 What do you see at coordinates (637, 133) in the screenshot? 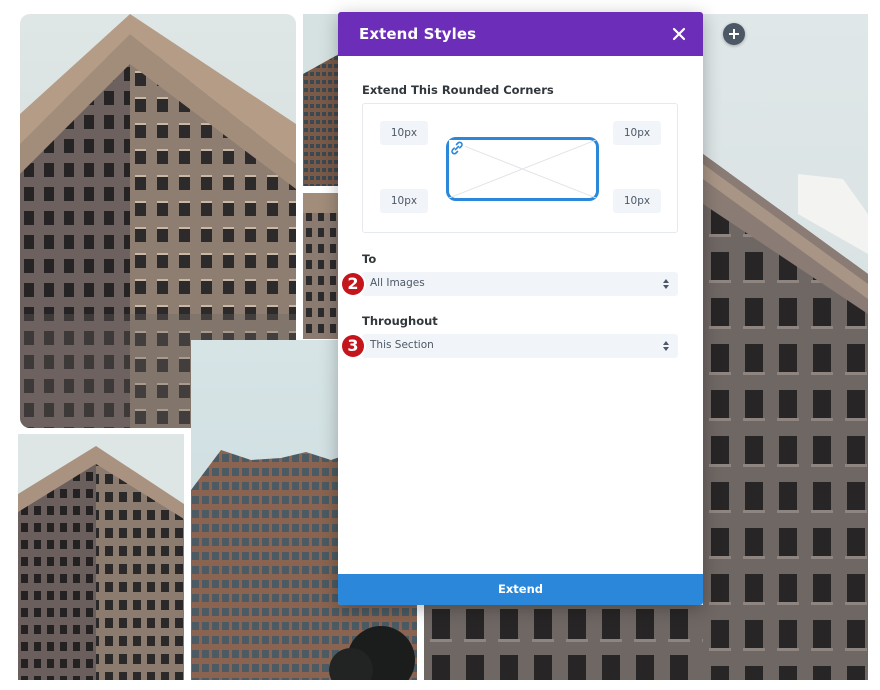
I see `corner-top-right-input: 10px` at bounding box center [637, 133].